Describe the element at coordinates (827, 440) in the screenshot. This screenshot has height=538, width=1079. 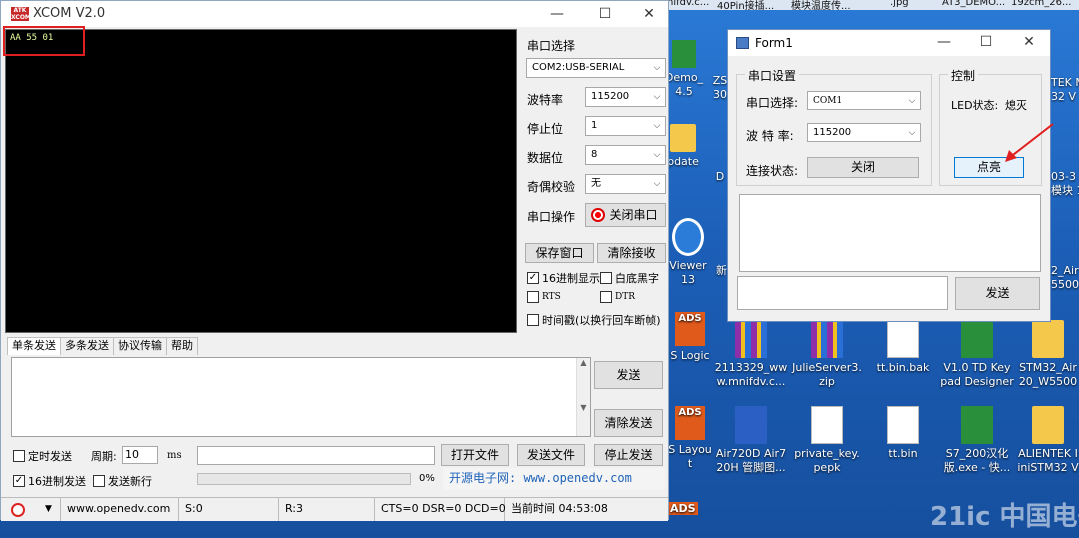
I see `desktop-icon: private_key. pepk` at that location.